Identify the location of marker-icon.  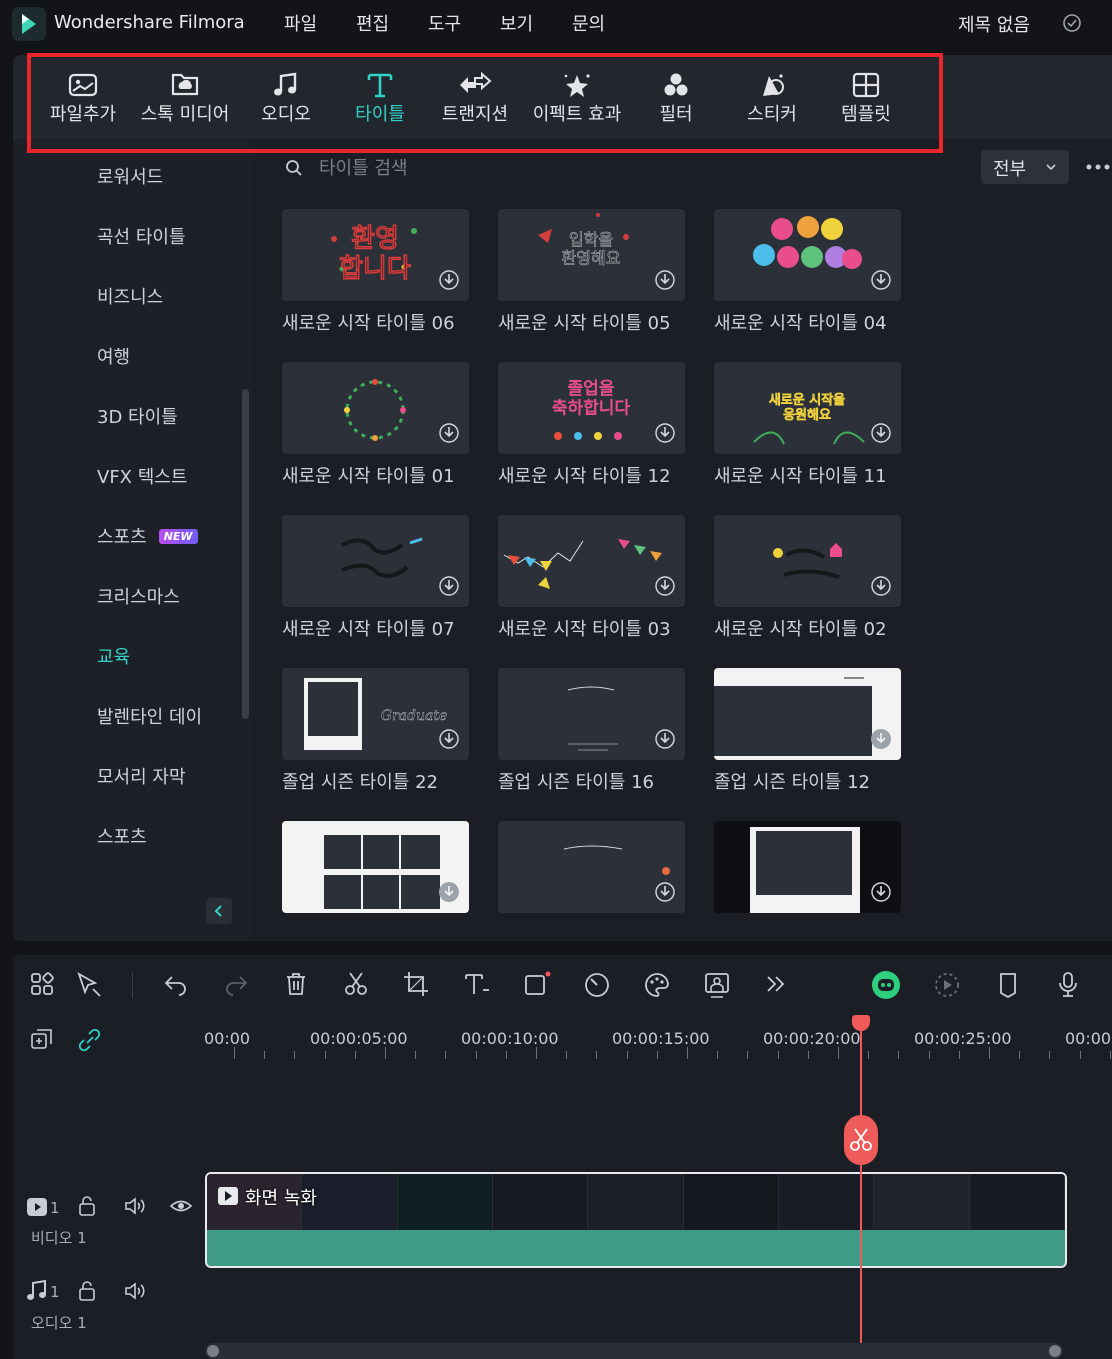
(1008, 985).